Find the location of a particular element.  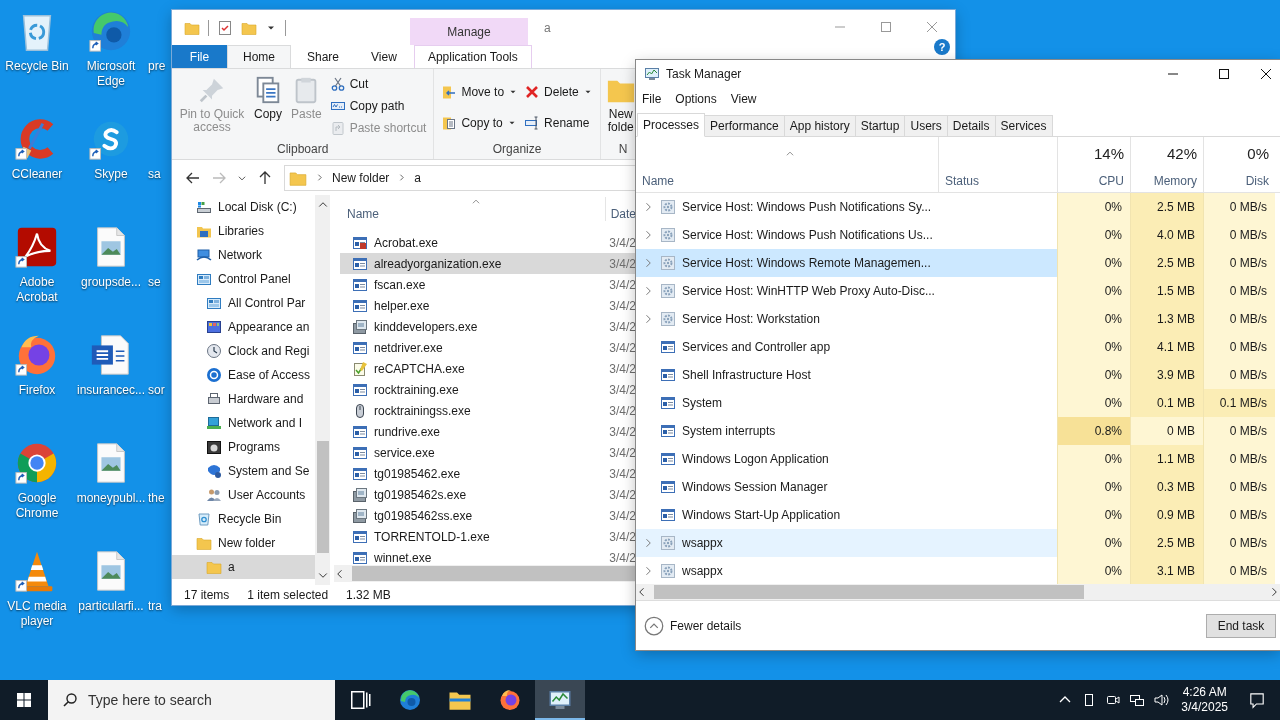

file-row: helper.exe 3/4/2 is located at coordinates (488, 305).